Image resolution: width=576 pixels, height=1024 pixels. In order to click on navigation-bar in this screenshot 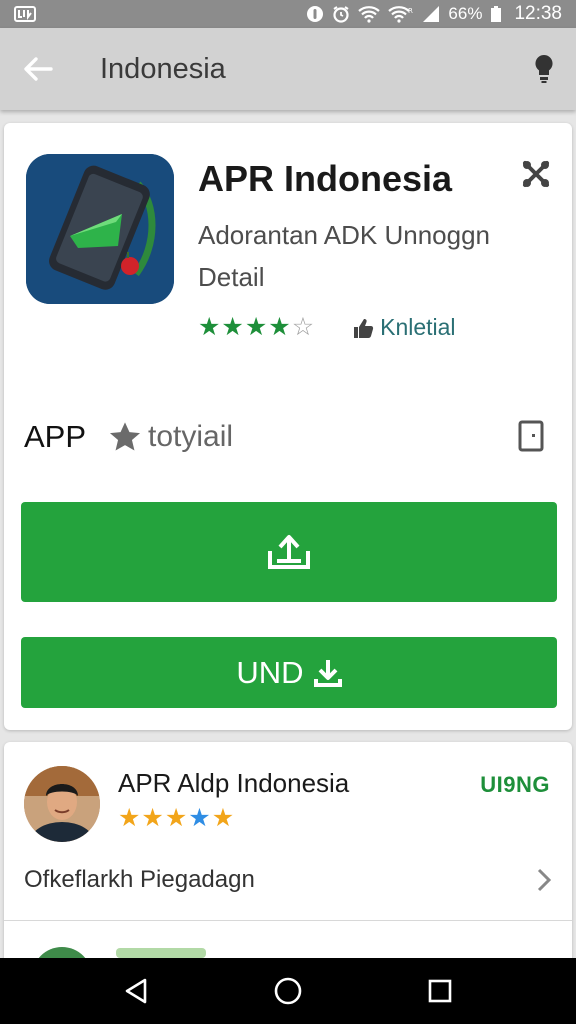, I will do `click(288, 991)`.